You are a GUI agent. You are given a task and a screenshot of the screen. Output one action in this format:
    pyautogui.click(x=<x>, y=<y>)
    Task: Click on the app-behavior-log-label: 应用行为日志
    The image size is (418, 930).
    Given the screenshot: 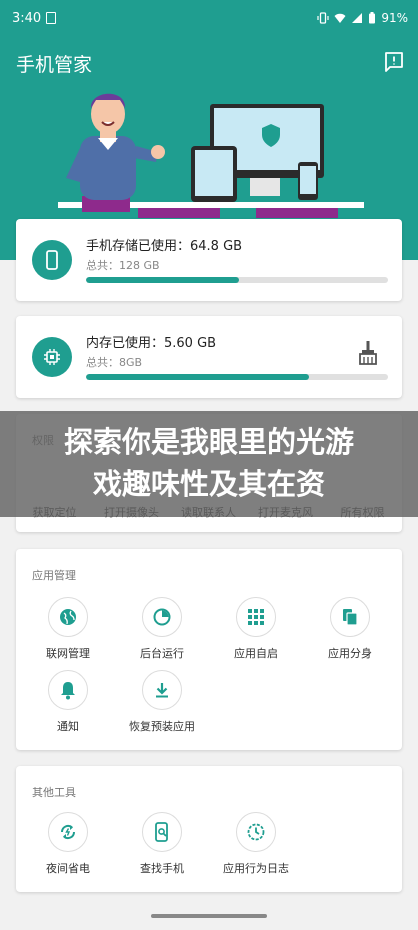 What is the action you would take?
    pyautogui.click(x=256, y=868)
    